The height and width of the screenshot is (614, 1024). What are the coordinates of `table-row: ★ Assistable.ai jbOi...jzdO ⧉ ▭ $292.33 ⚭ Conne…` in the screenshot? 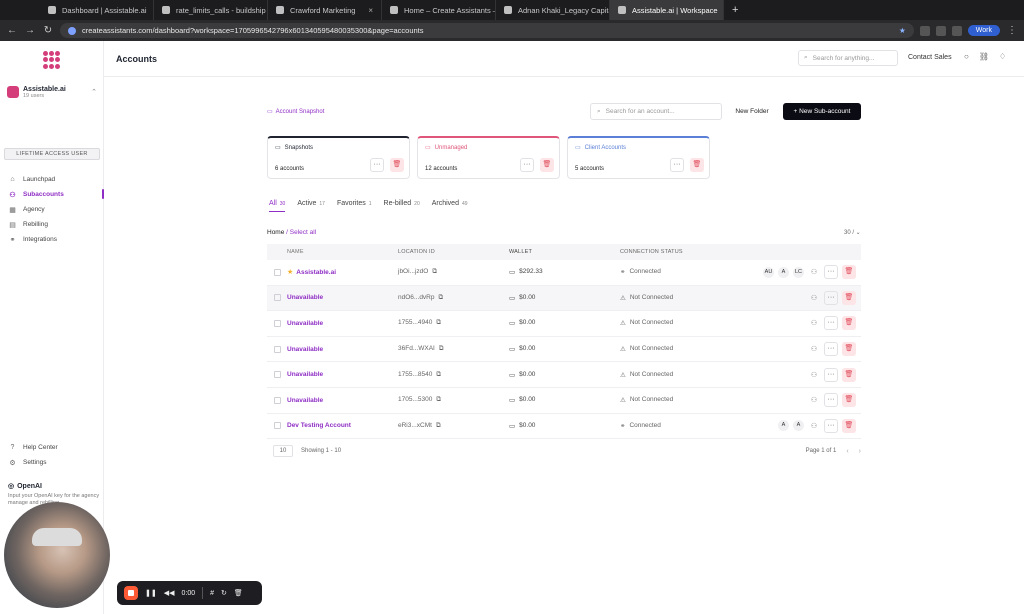 It's located at (564, 273).